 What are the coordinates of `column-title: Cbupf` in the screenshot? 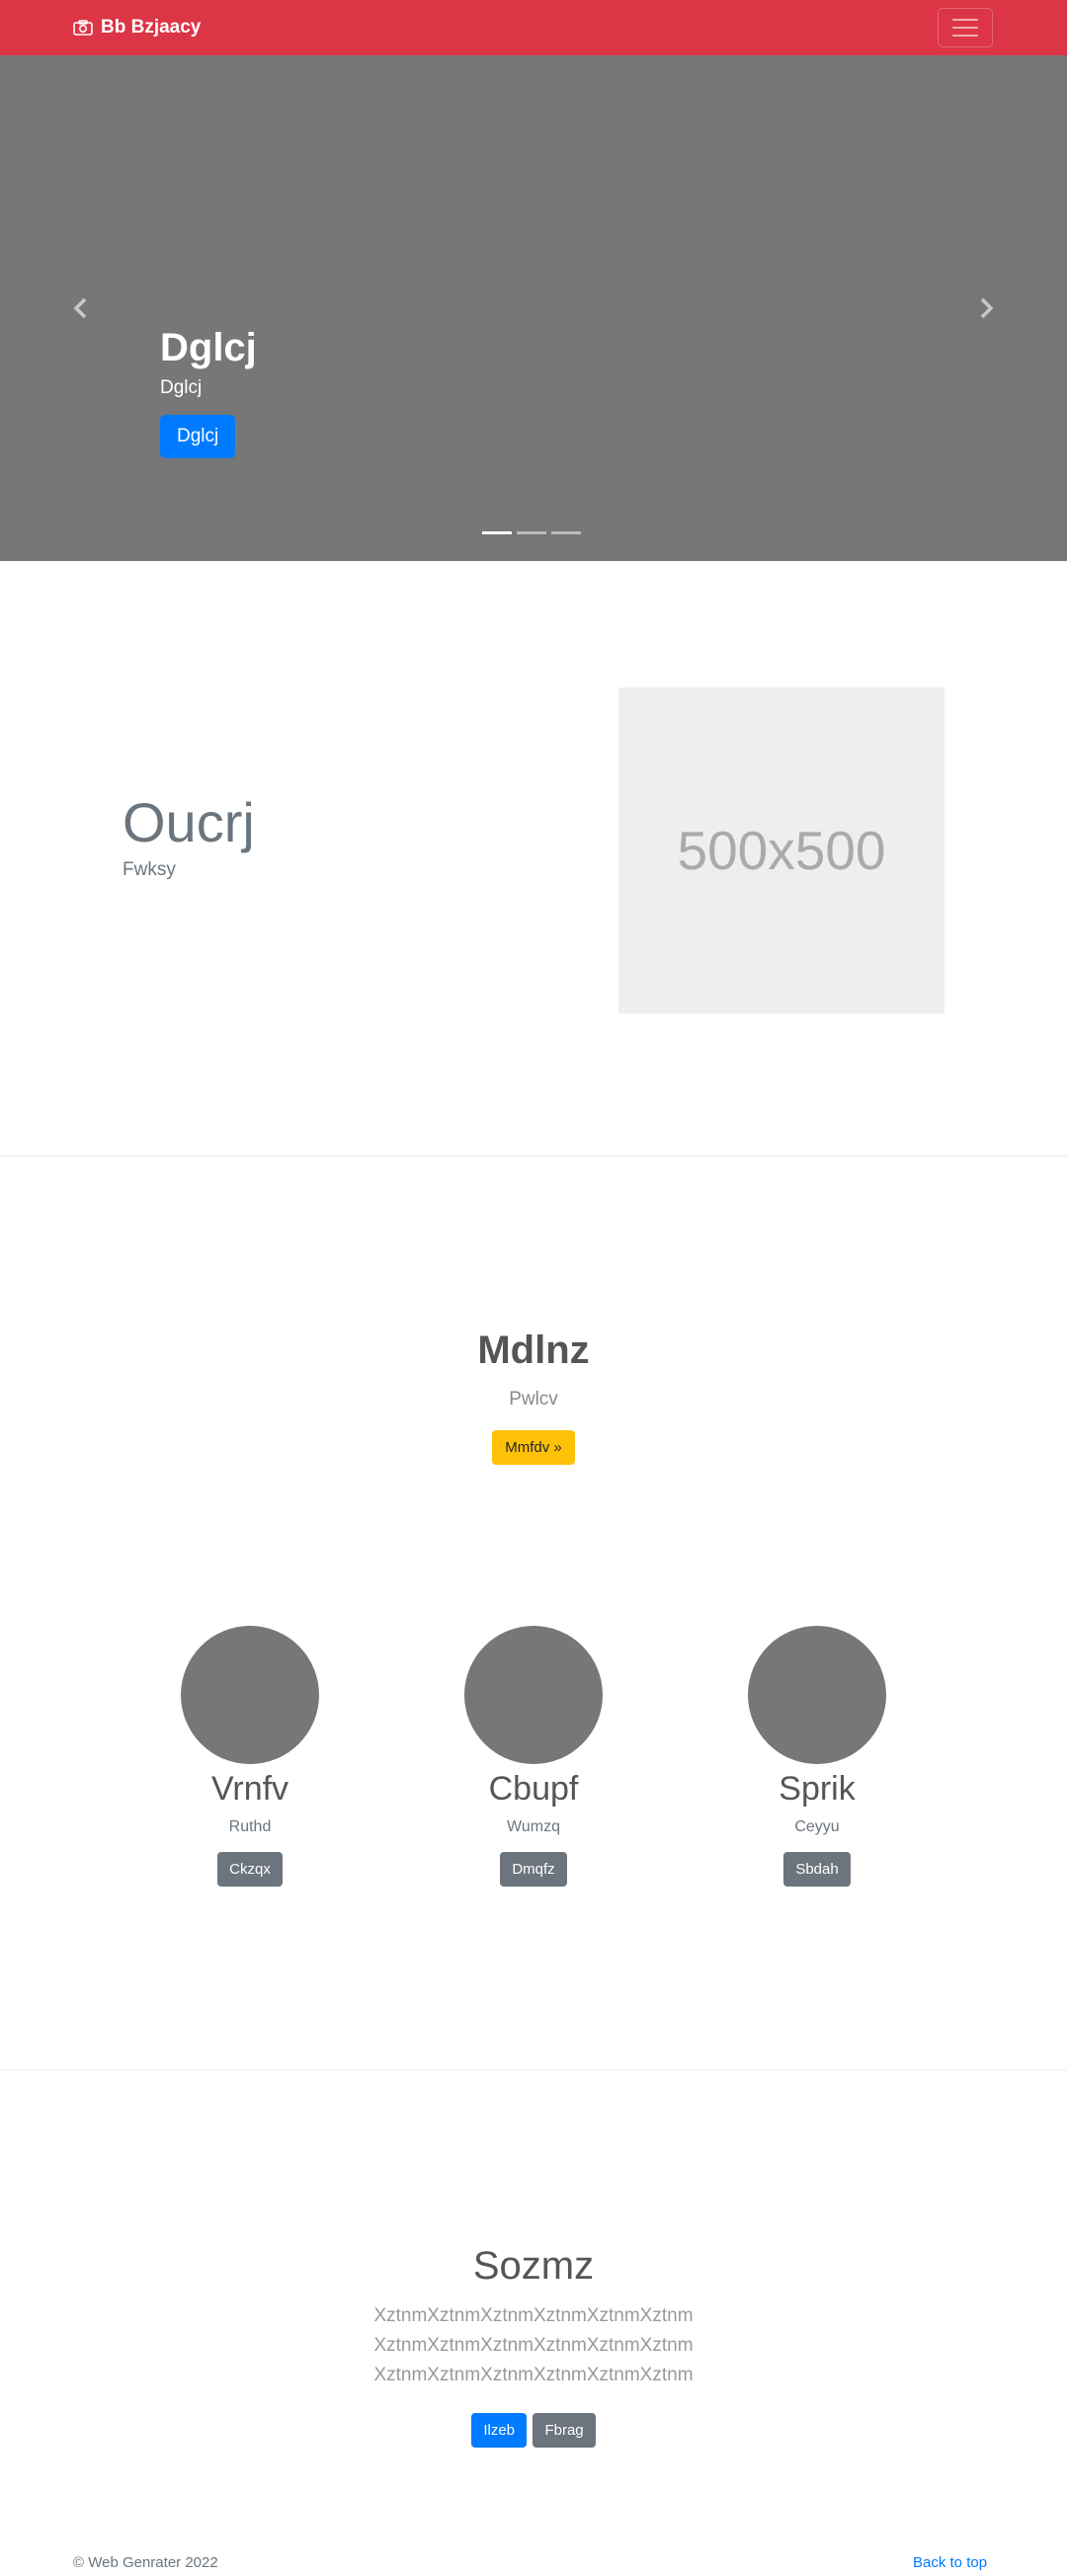 It's located at (533, 1789).